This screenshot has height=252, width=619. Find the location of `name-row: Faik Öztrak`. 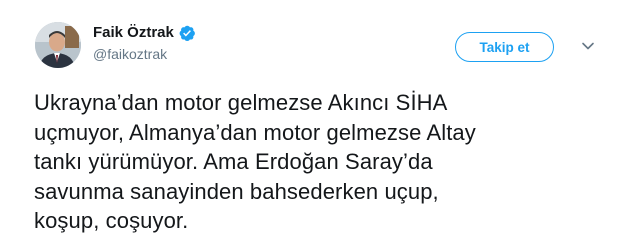

name-row: Faik Öztrak is located at coordinates (144, 33).